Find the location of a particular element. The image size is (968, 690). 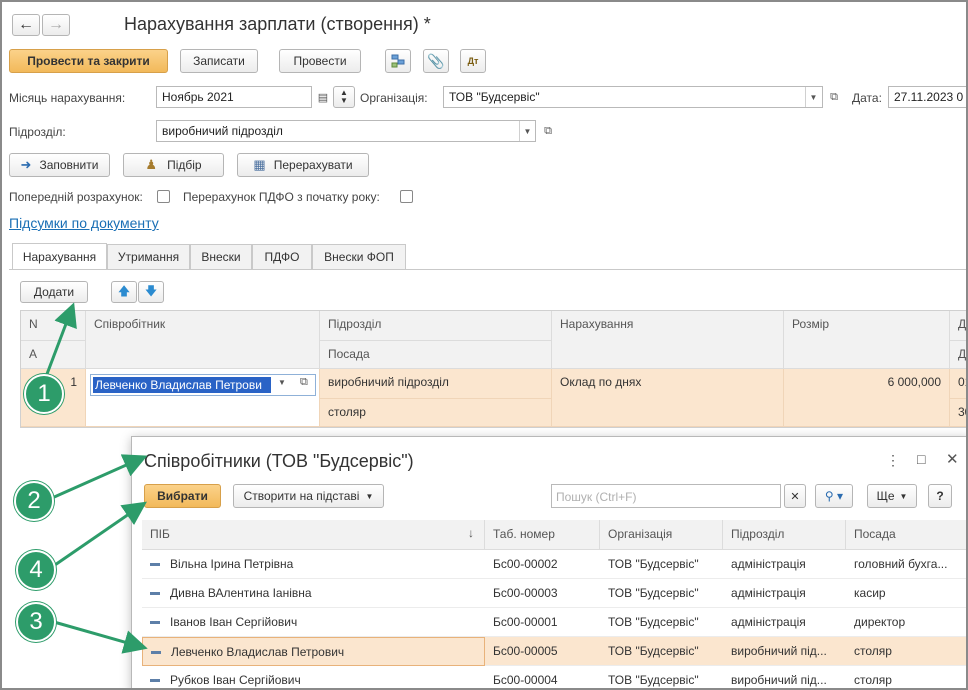

annotation-arrows is located at coordinates (96, 478).